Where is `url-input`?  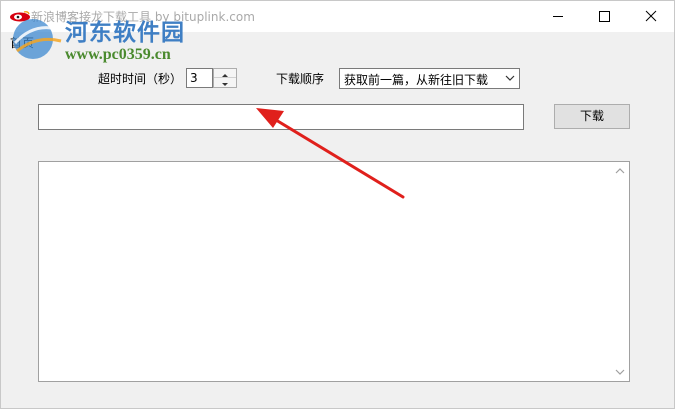 url-input is located at coordinates (281, 117).